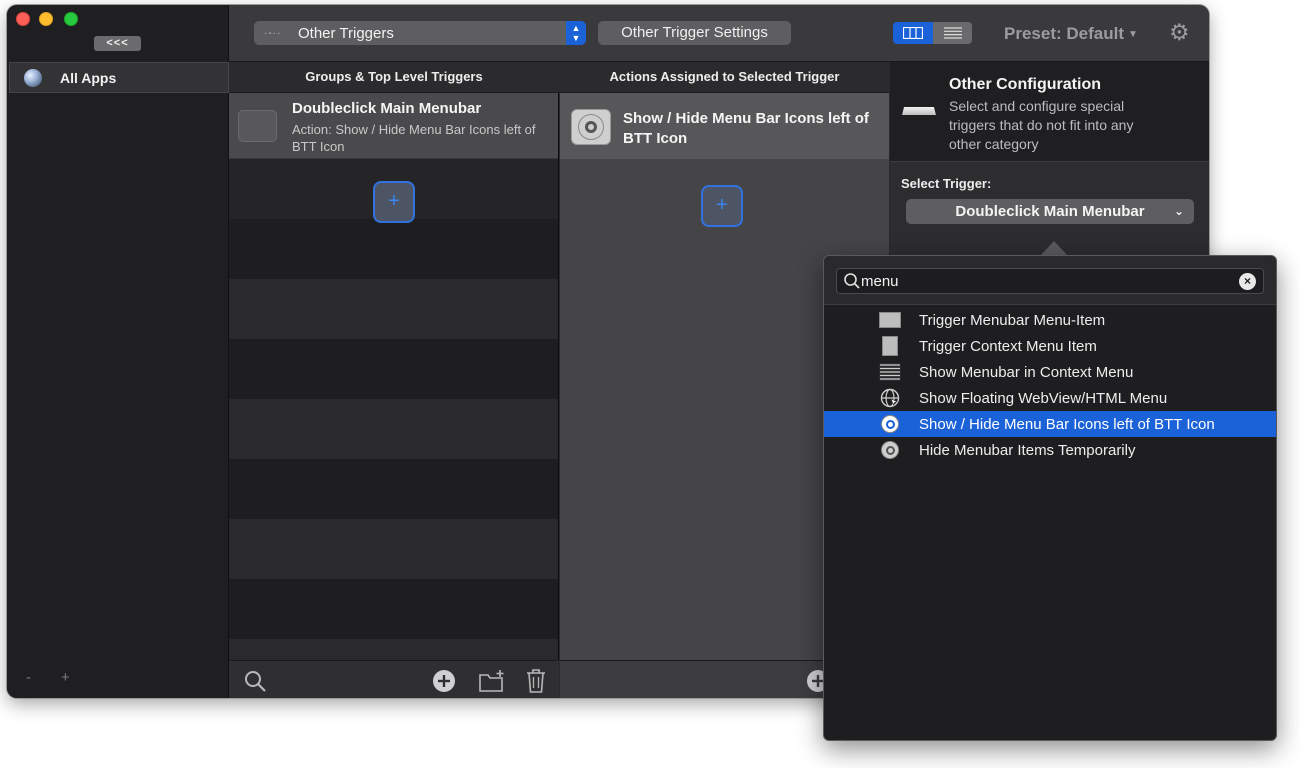 The height and width of the screenshot is (768, 1300). What do you see at coordinates (1178, 211) in the screenshot?
I see `chevron-down-icon: ⌄` at bounding box center [1178, 211].